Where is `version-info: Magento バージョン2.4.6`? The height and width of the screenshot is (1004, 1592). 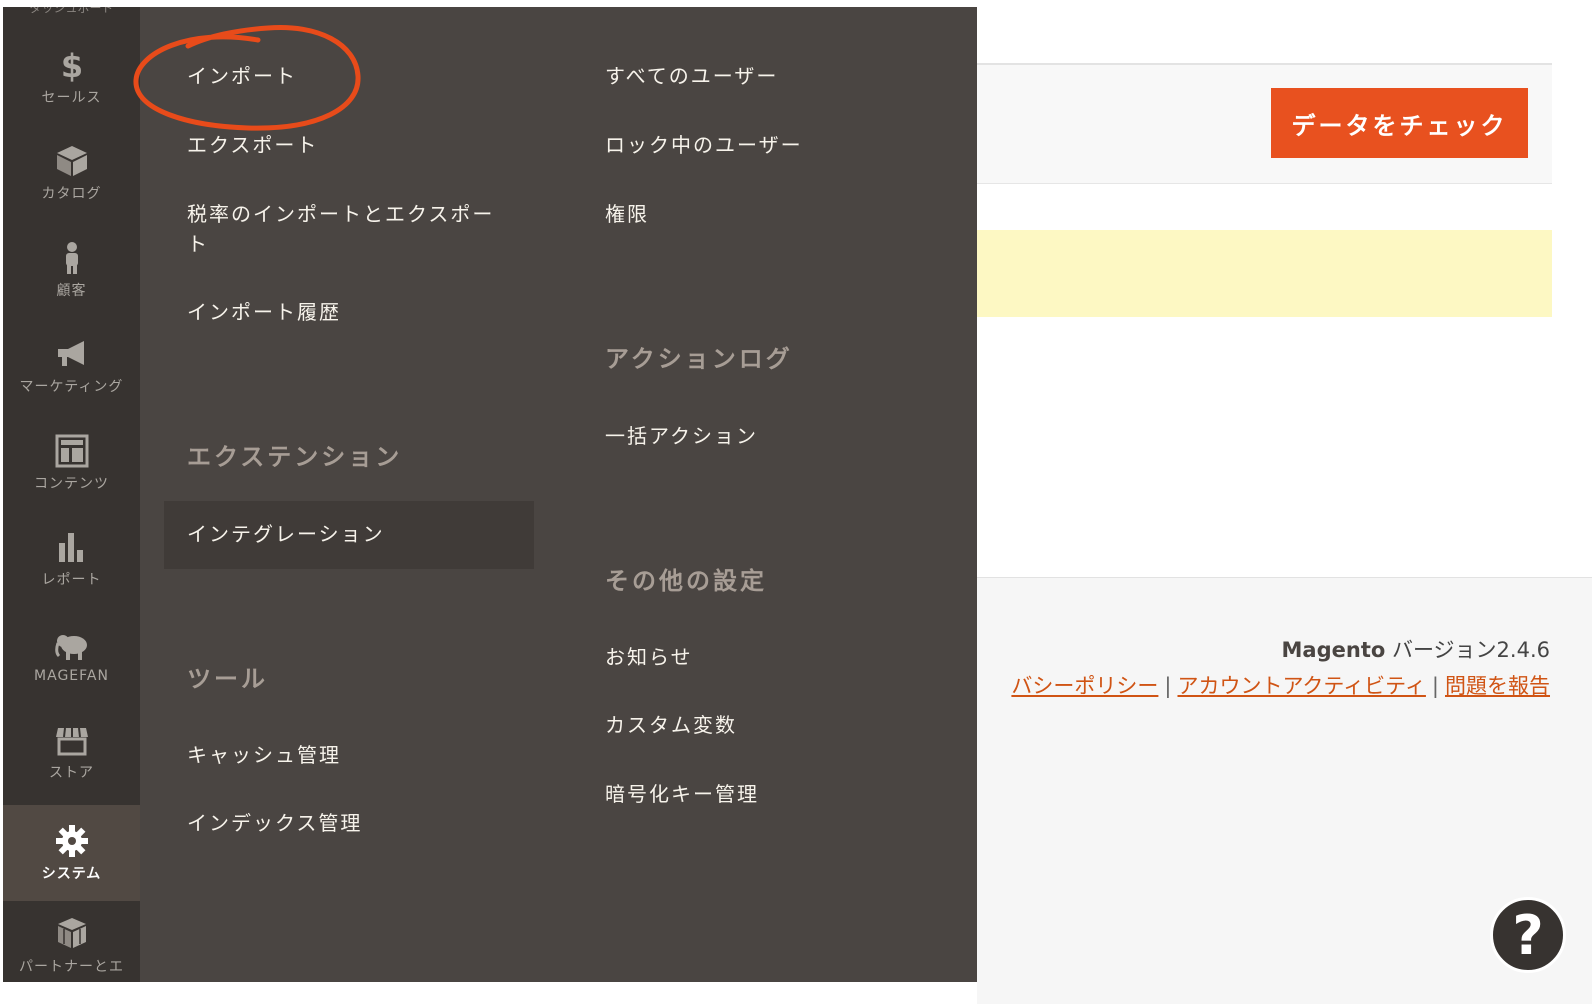 version-info: Magento バージョン2.4.6 is located at coordinates (1416, 649).